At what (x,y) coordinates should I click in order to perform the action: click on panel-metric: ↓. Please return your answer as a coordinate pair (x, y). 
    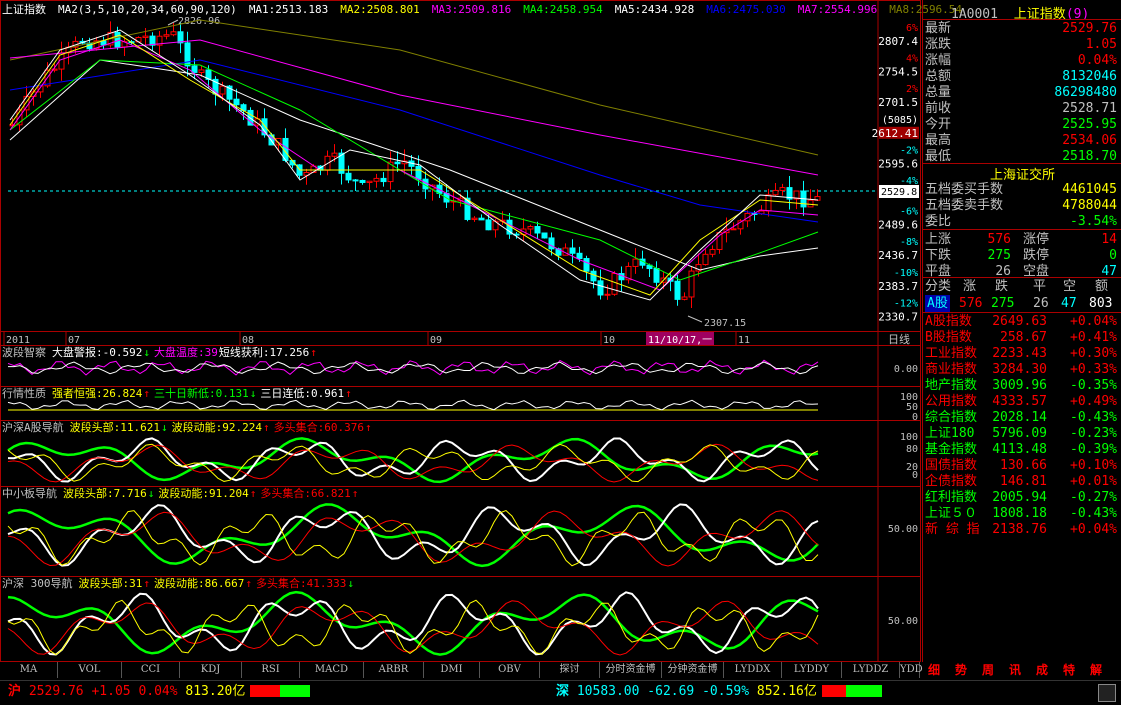
    Looking at the image, I should click on (146, 352).